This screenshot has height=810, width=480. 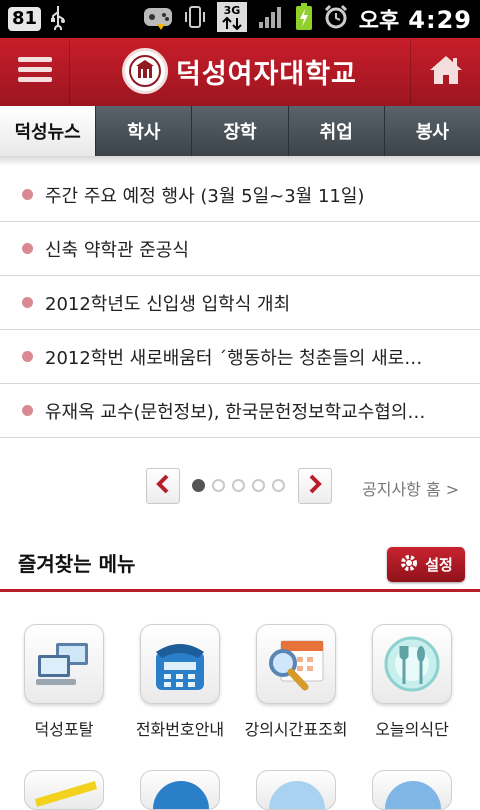 What do you see at coordinates (240, 161) in the screenshot?
I see `tab-shadow` at bounding box center [240, 161].